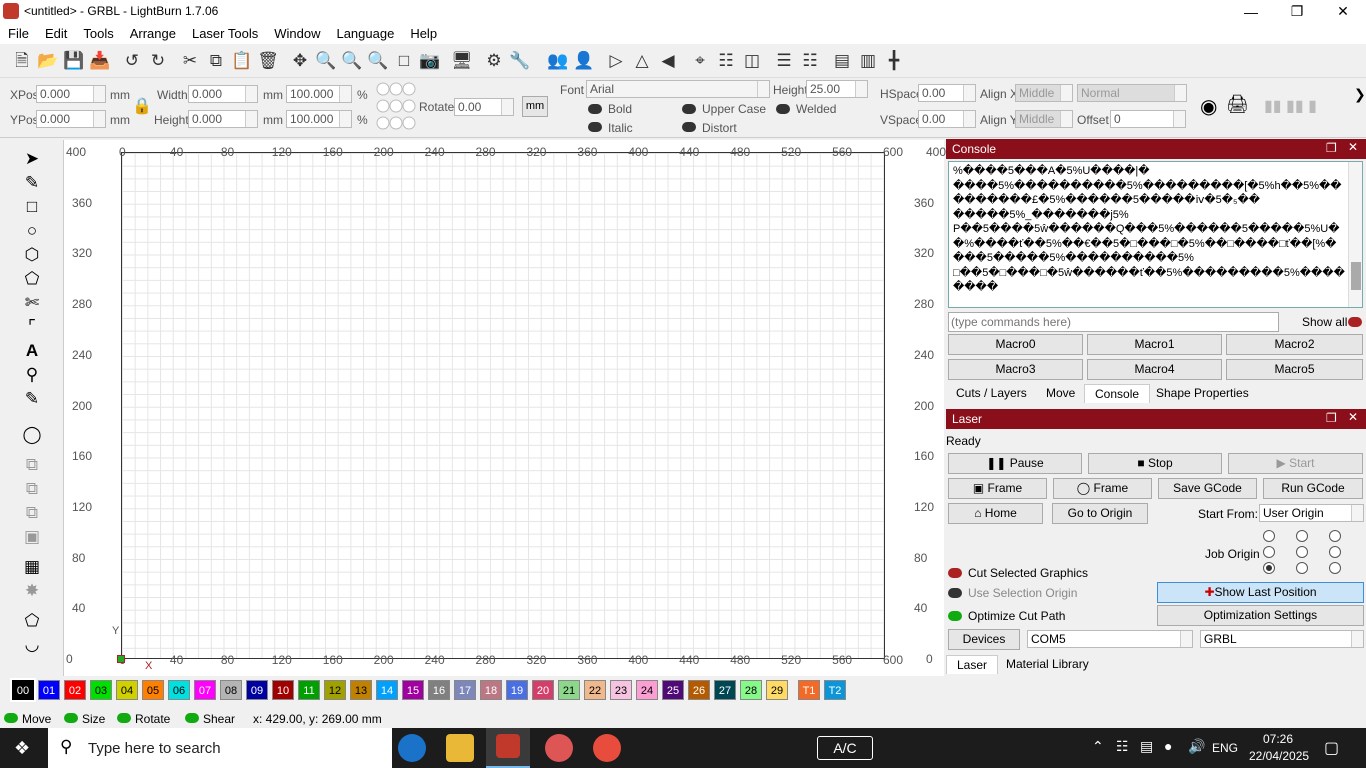 Image resolution: width=1366 pixels, height=768 pixels. I want to click on frame-circle-button: ◯ Frame, so click(1102, 488).